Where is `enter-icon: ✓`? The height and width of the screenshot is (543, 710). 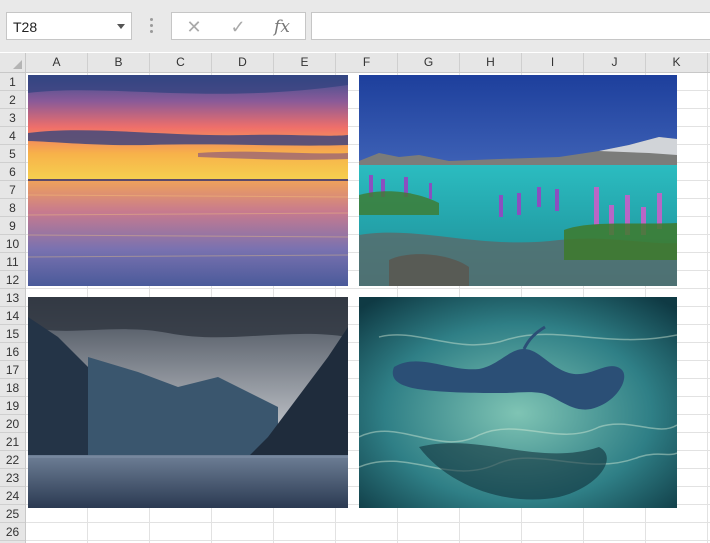
enter-icon: ✓ is located at coordinates (238, 27).